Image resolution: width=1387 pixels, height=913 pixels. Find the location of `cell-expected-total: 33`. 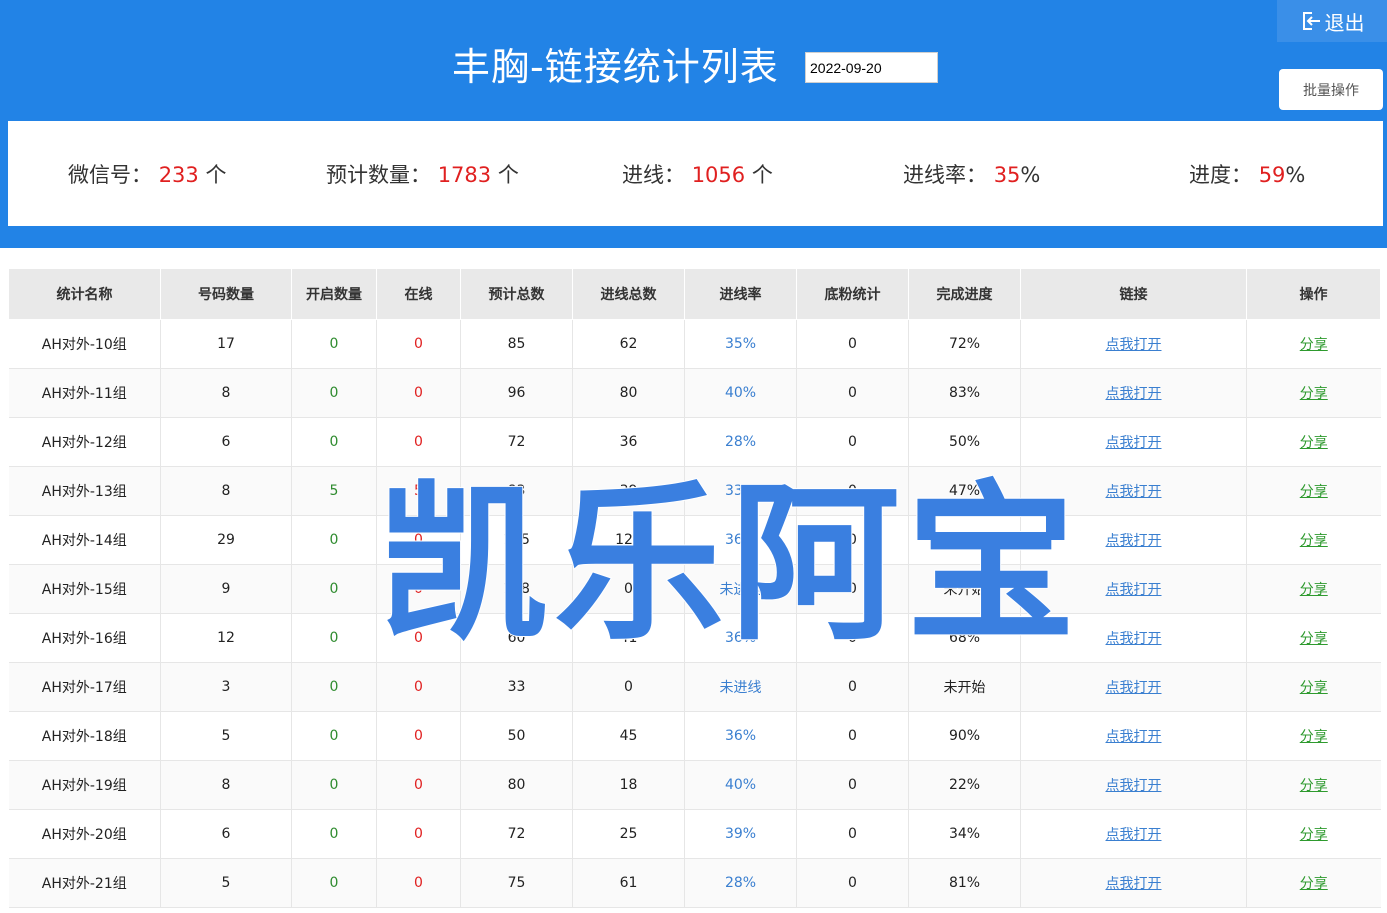

cell-expected-total: 33 is located at coordinates (516, 687).